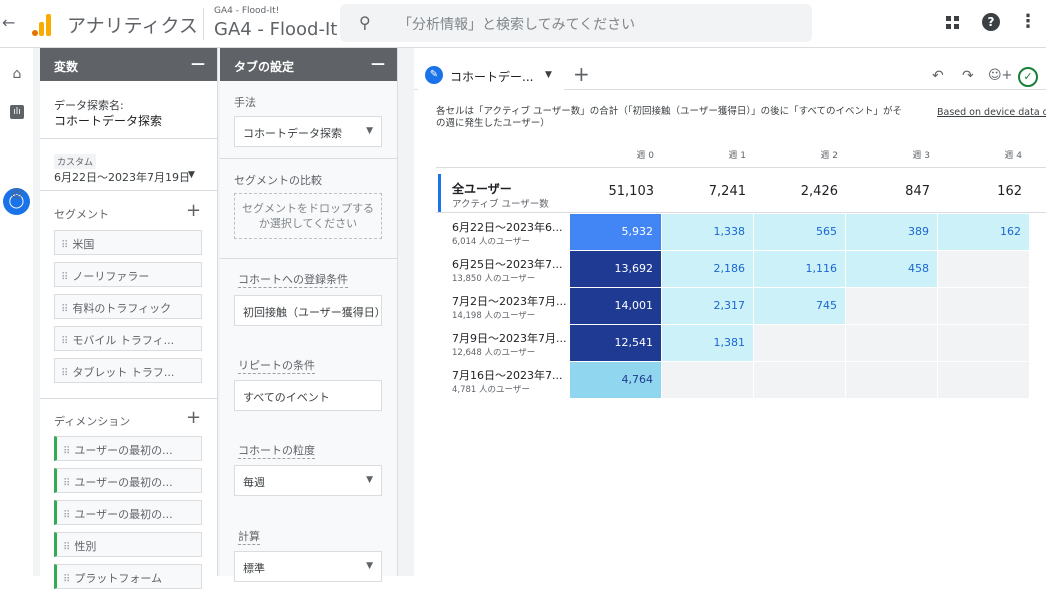 This screenshot has height=589, width=1046. What do you see at coordinates (707, 232) in the screenshot?
I see `cohort-cell: 1,338` at bounding box center [707, 232].